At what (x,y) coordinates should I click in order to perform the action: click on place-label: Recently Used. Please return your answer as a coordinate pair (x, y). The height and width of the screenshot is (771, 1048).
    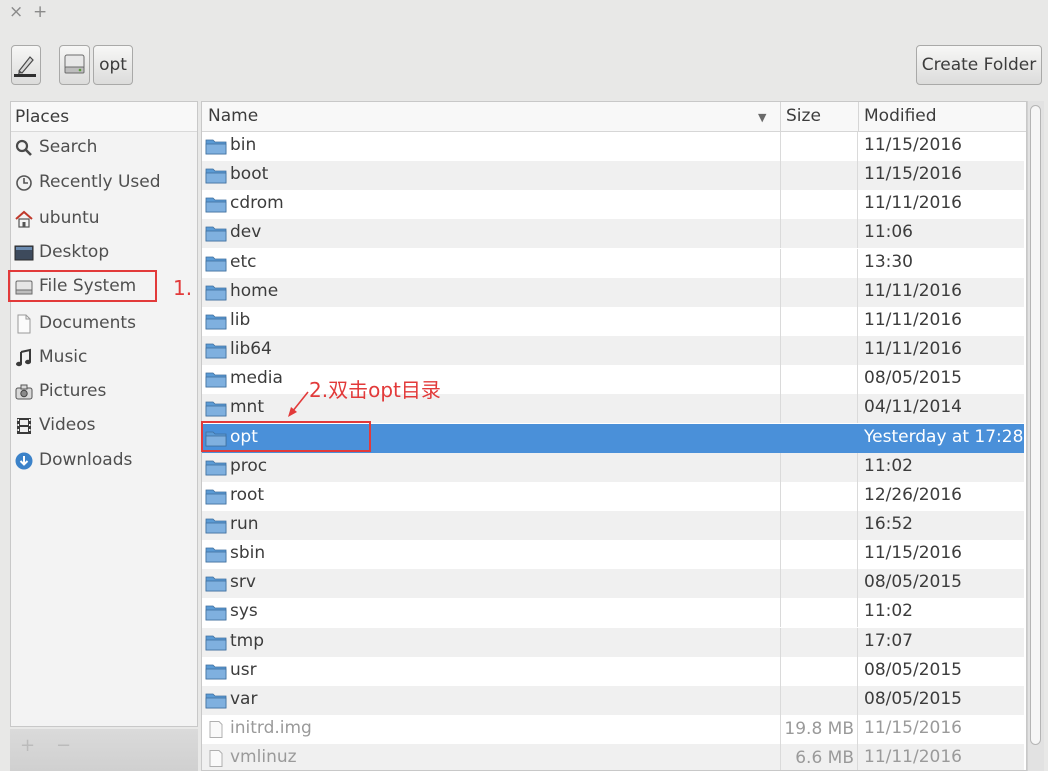
    Looking at the image, I should click on (100, 182).